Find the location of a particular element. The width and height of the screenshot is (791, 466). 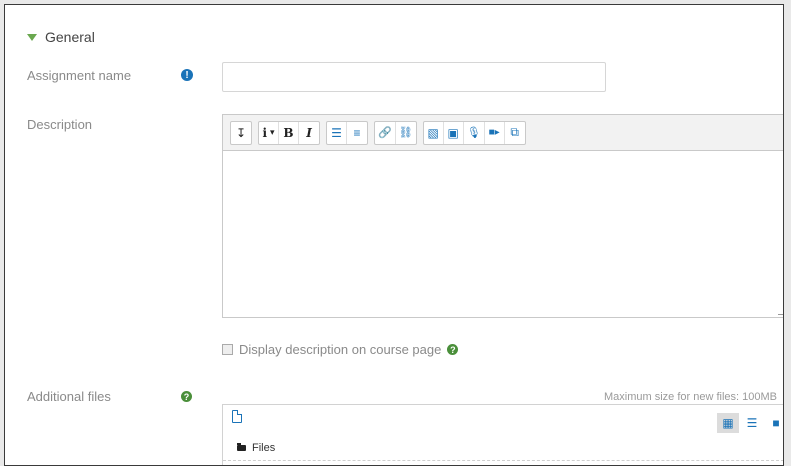

folder-label: Files is located at coordinates (264, 448).